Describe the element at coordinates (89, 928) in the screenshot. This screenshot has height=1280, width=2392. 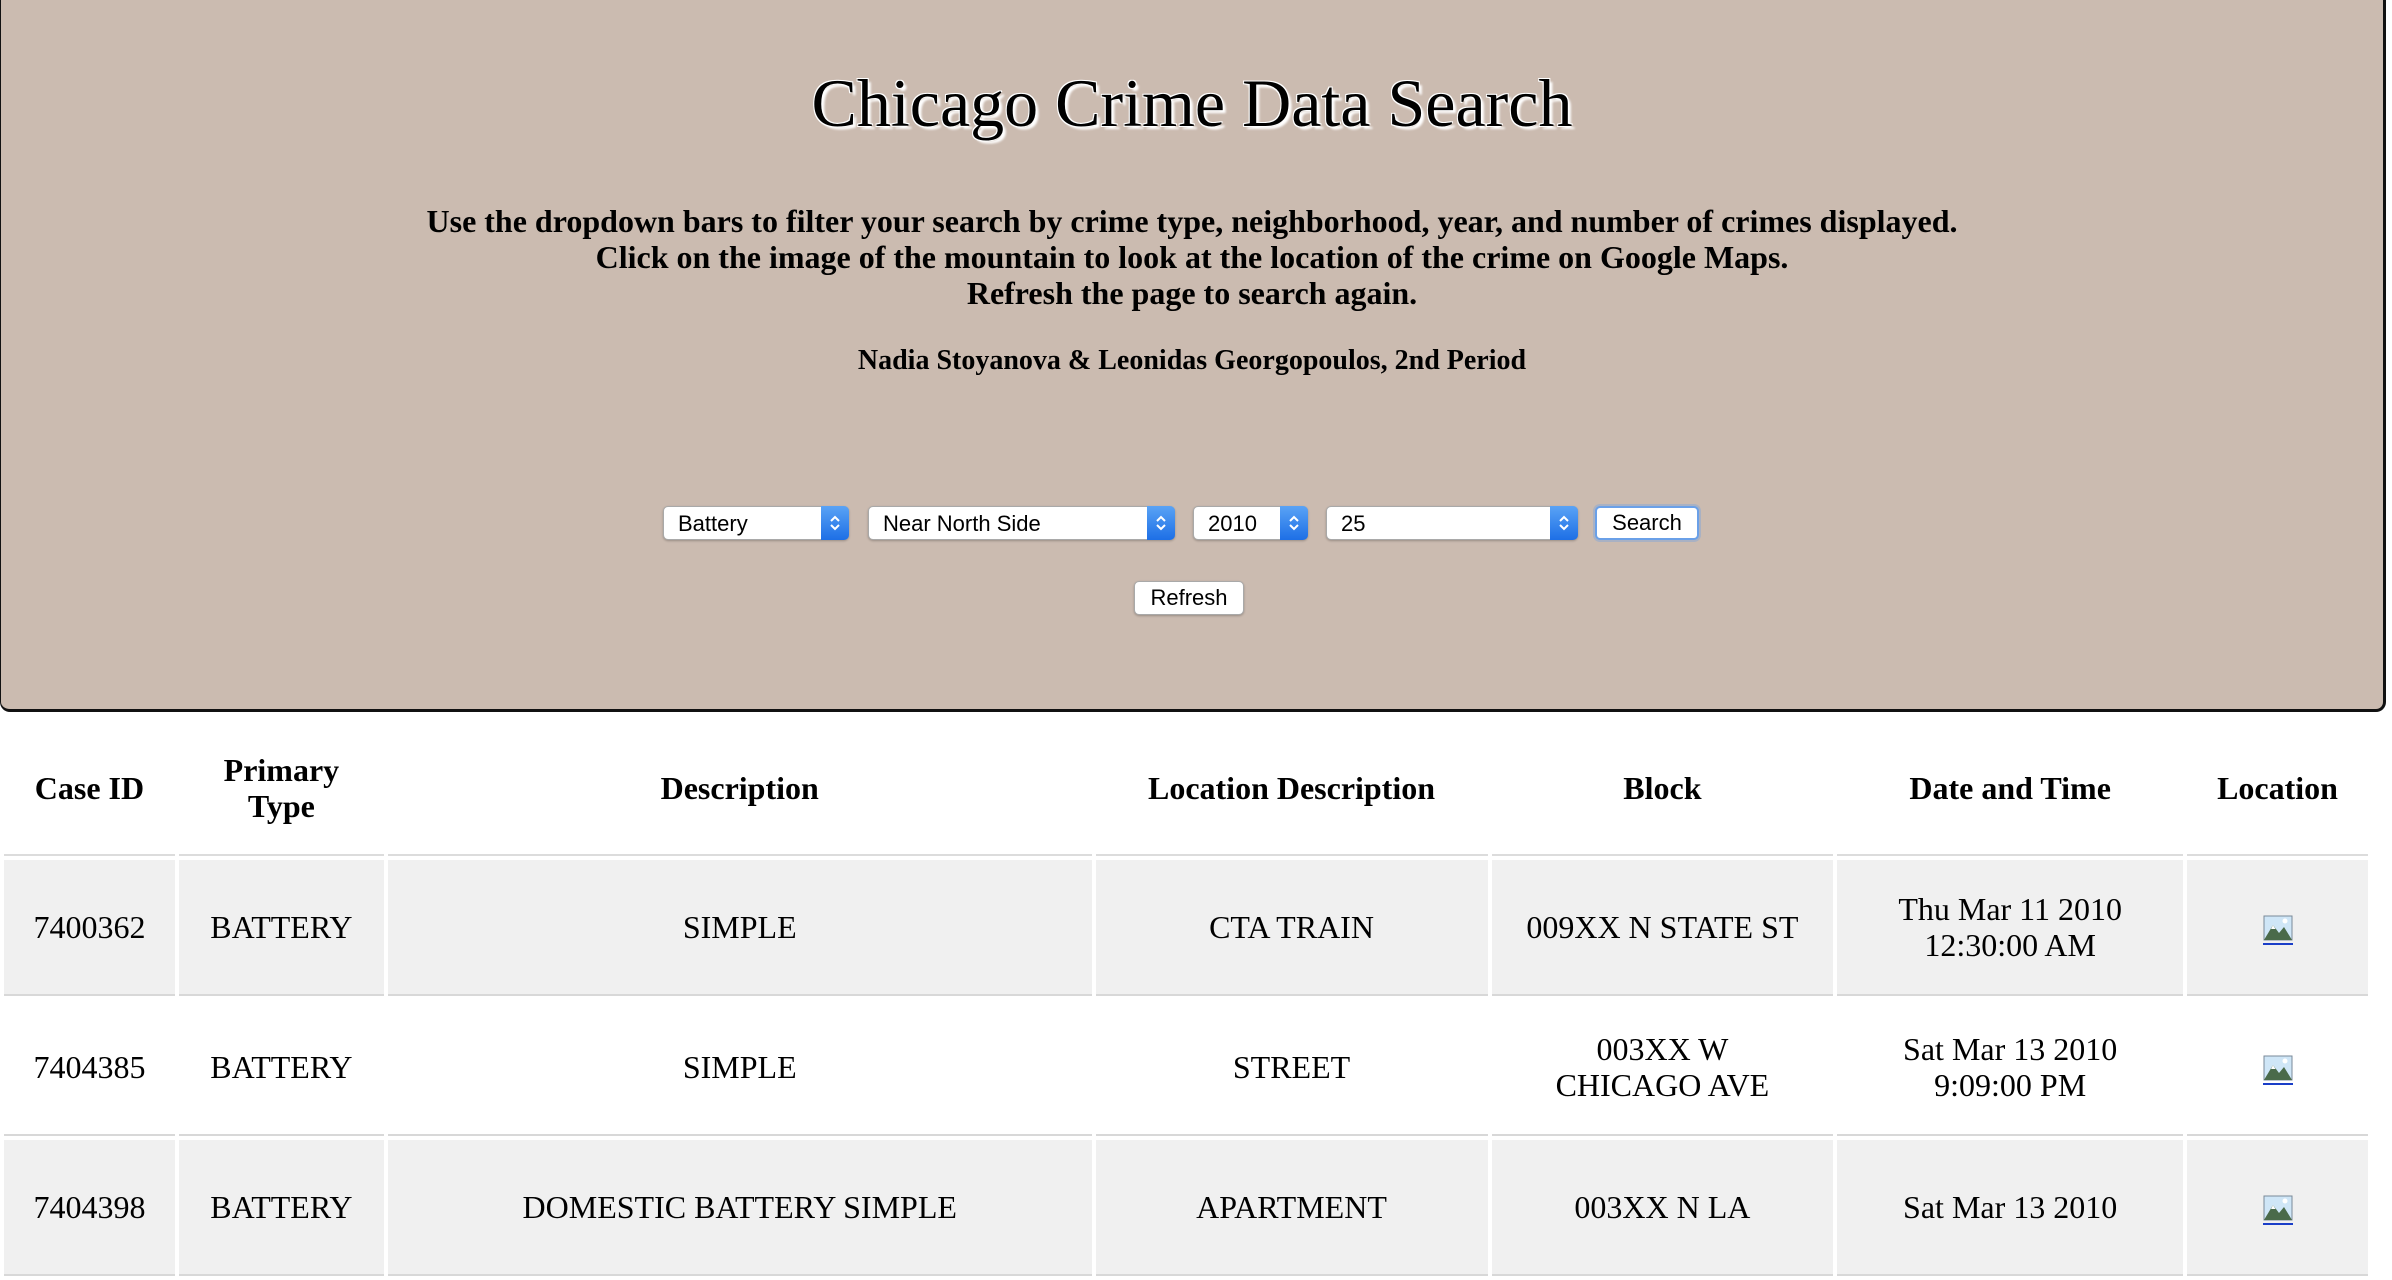
I see `case-id-cell: 7400362` at that location.